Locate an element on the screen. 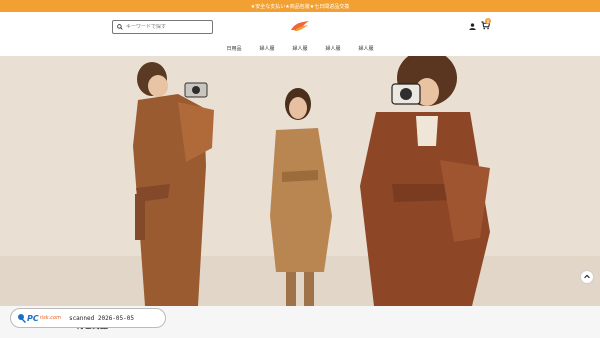 The height and width of the screenshot is (338, 600). search-input is located at coordinates (166, 27).